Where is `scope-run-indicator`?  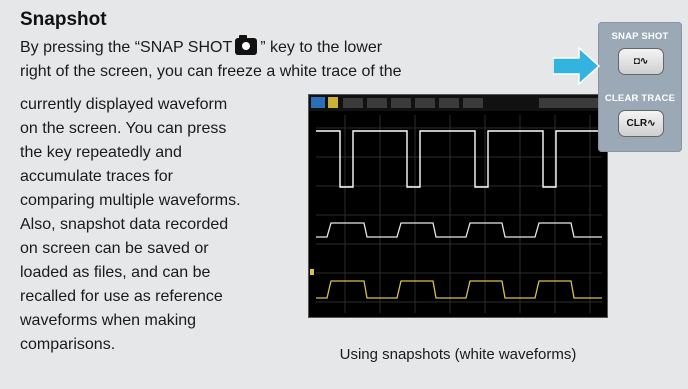
scope-run-indicator is located at coordinates (318, 102).